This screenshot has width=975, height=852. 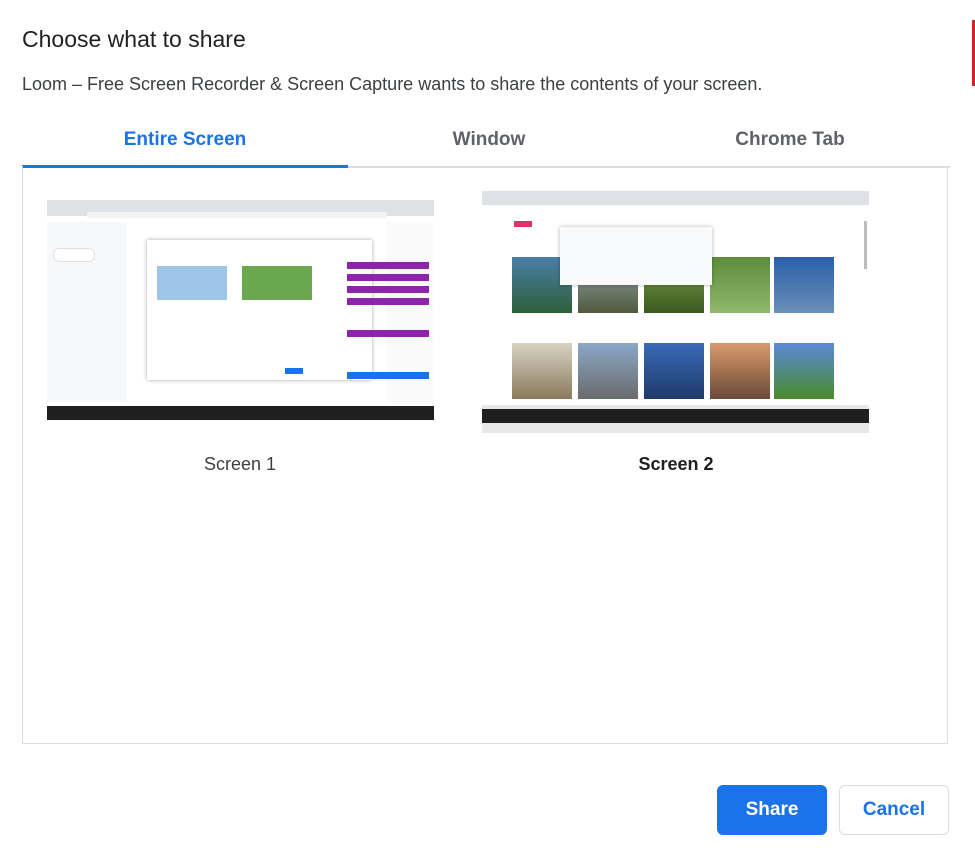 I want to click on tab-bar: Entire Screen Window Chrome Tab, so click(x=486, y=145).